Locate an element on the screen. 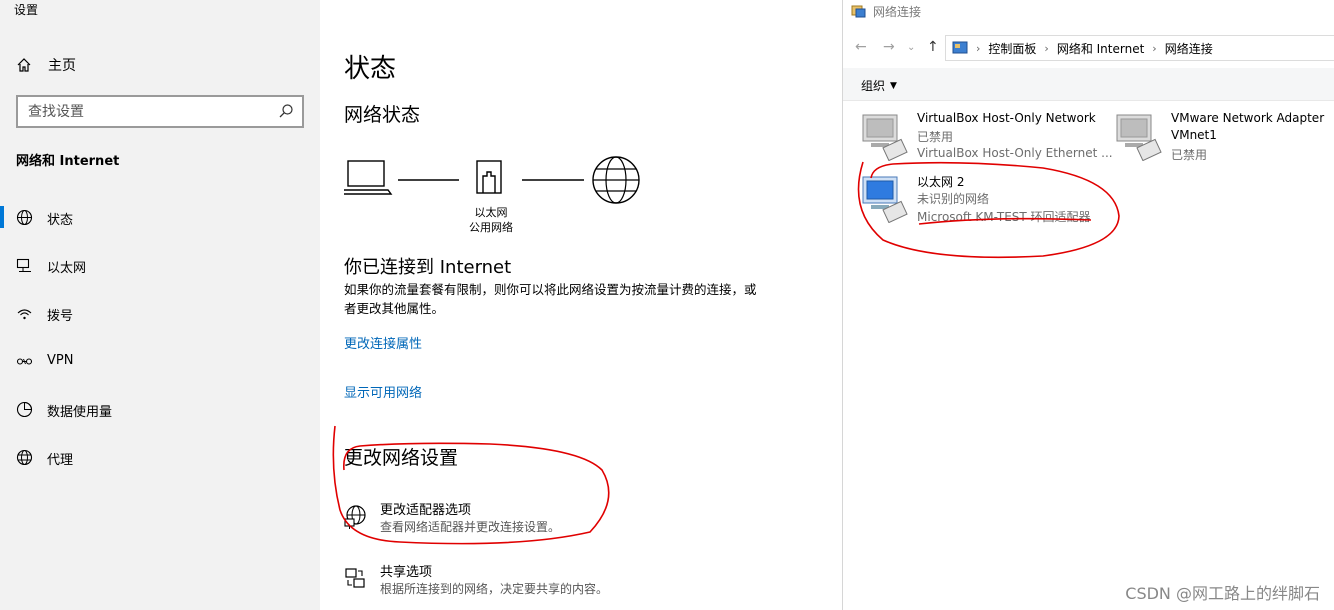  control-panel-icon is located at coordinates (960, 47).